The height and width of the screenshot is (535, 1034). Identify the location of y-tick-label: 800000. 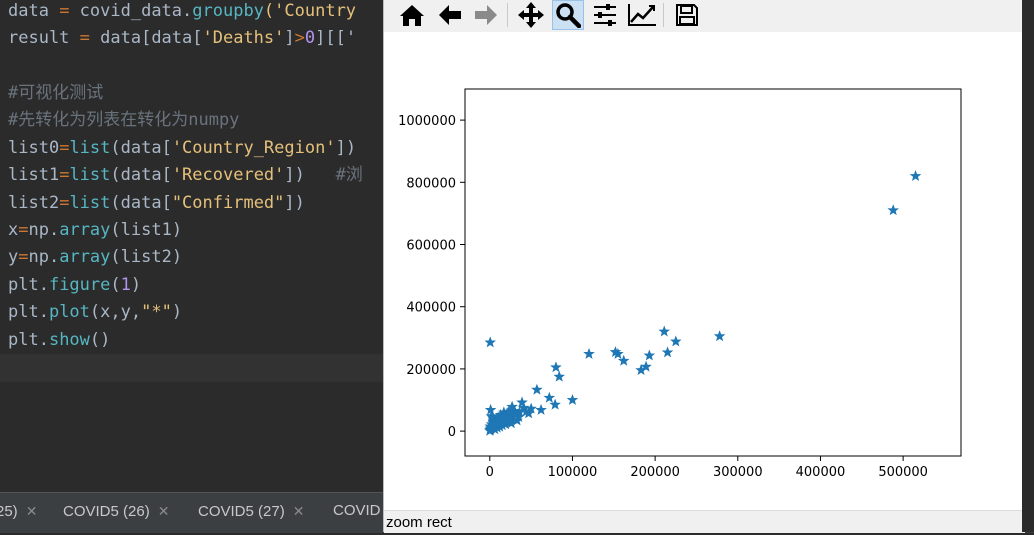
(431, 183).